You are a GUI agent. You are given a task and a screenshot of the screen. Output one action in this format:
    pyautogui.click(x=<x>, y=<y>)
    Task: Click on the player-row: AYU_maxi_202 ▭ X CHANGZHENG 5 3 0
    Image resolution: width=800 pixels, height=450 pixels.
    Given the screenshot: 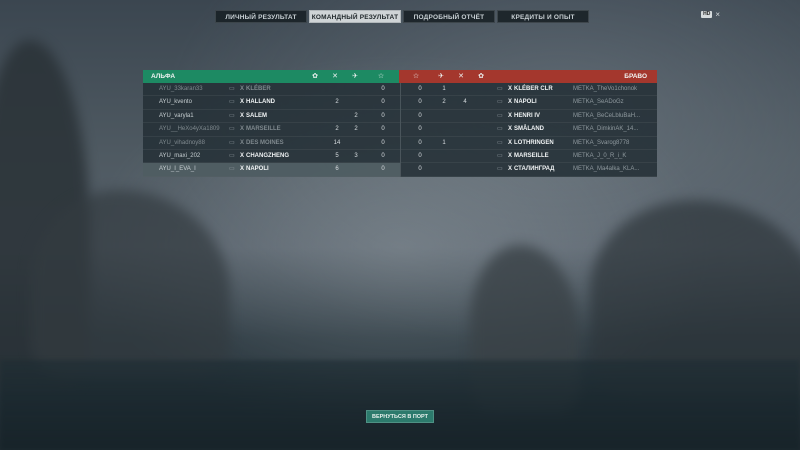 What is the action you would take?
    pyautogui.click(x=271, y=157)
    